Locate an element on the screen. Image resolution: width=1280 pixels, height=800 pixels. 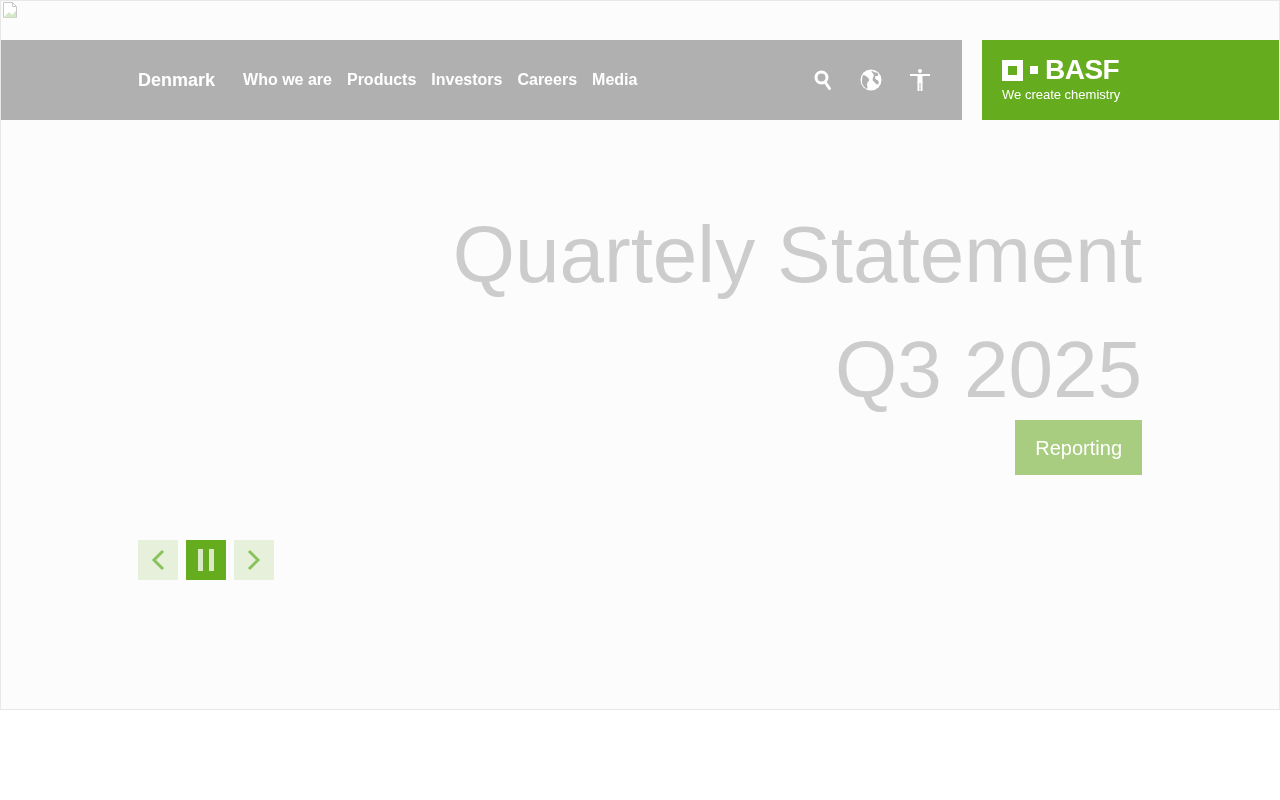
previous-button is located at coordinates (158, 560).